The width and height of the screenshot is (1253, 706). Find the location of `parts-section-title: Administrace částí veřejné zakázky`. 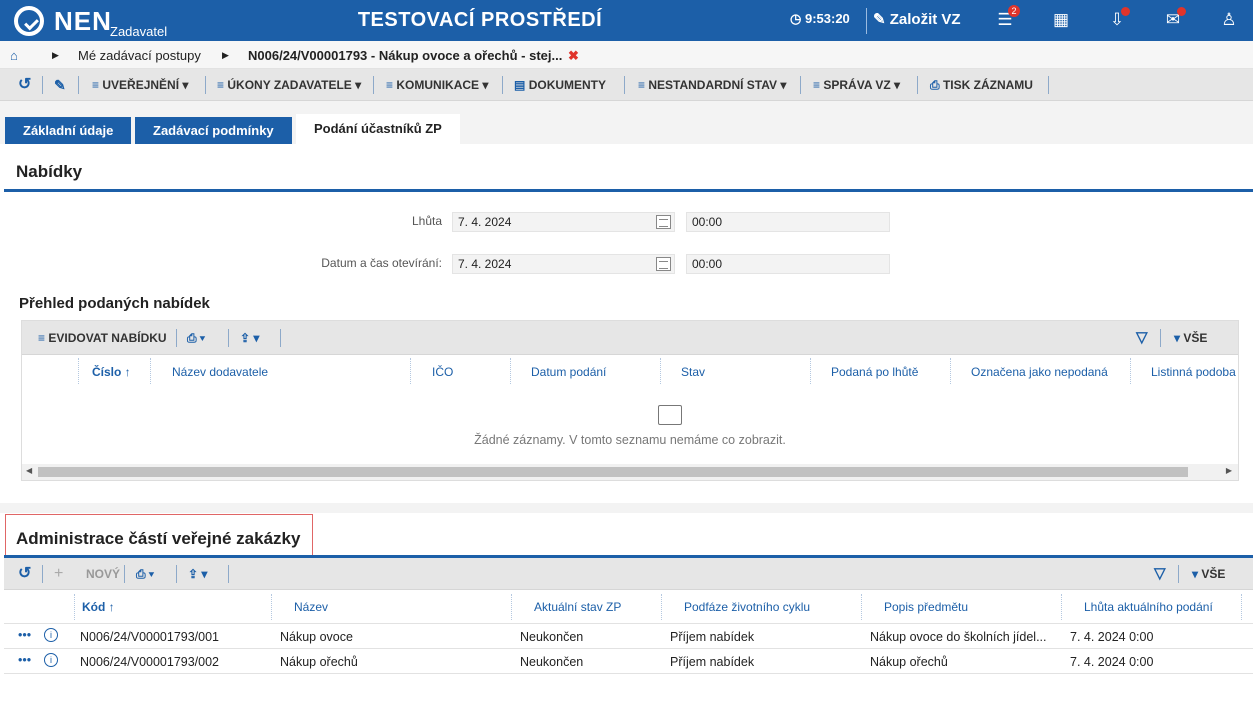

parts-section-title: Administrace částí veřejné zakázky is located at coordinates (158, 538).